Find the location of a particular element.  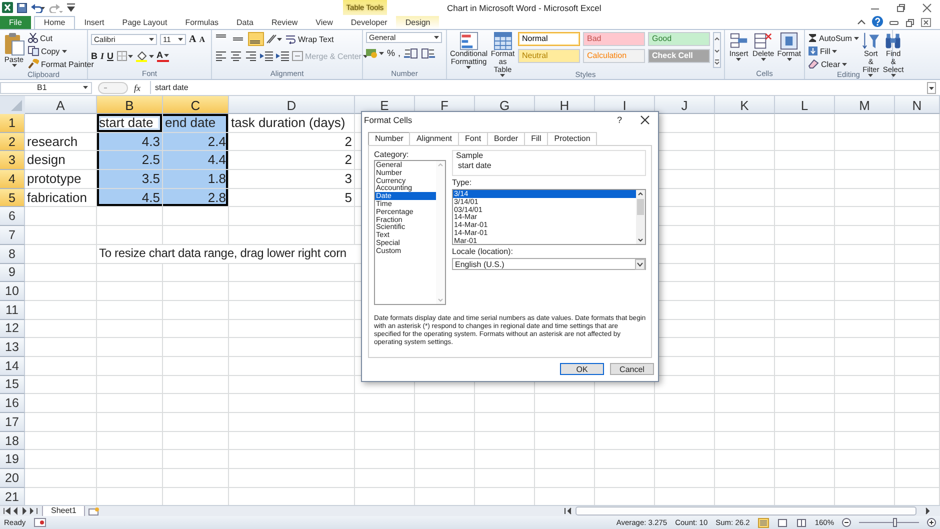

align-right-icon is located at coordinates (251, 56).